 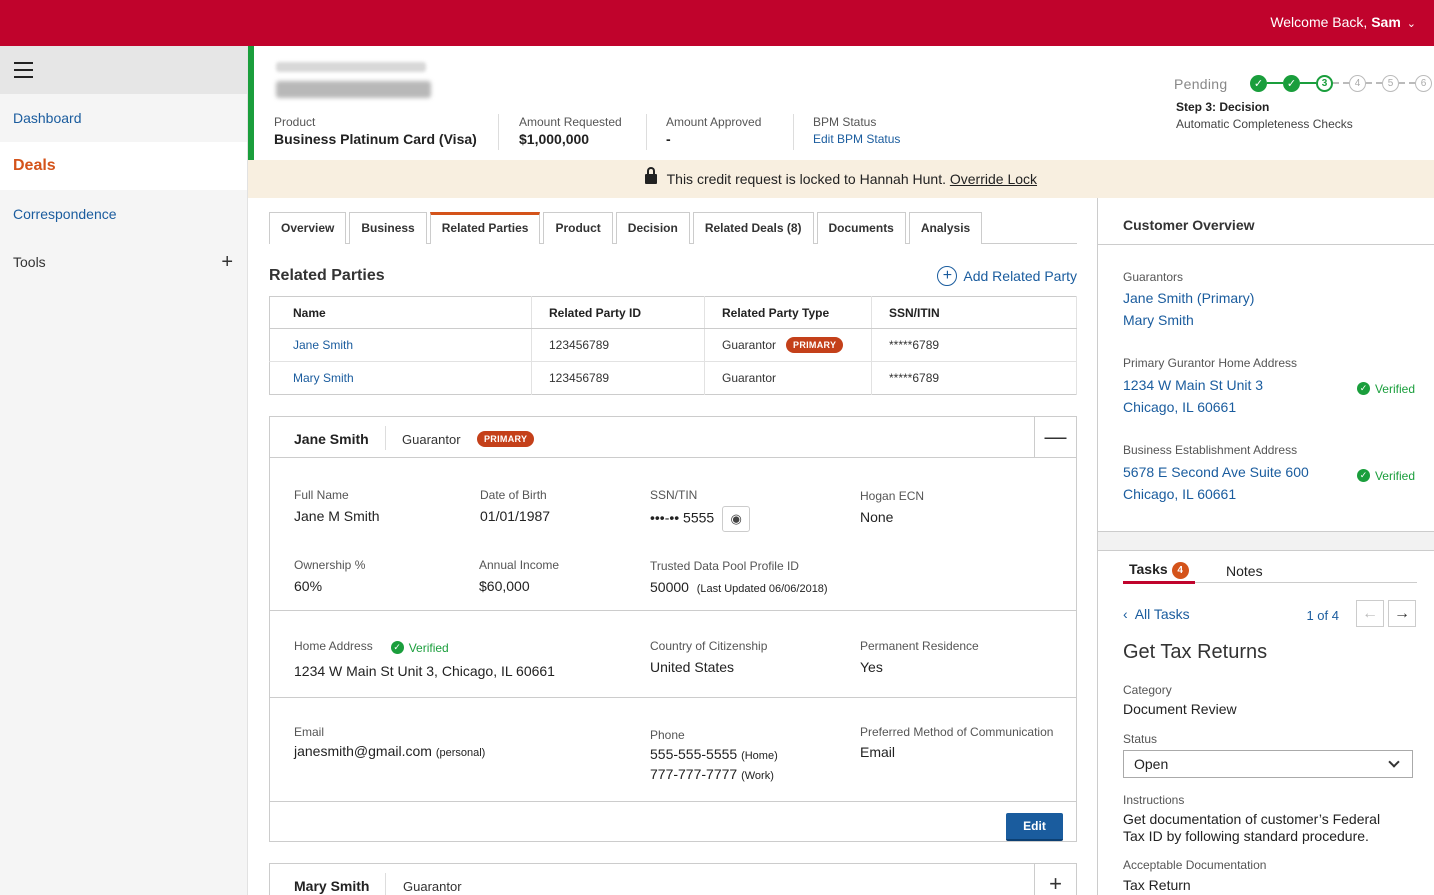 What do you see at coordinates (788, 312) in the screenshot?
I see `column-header: Related Party Type` at bounding box center [788, 312].